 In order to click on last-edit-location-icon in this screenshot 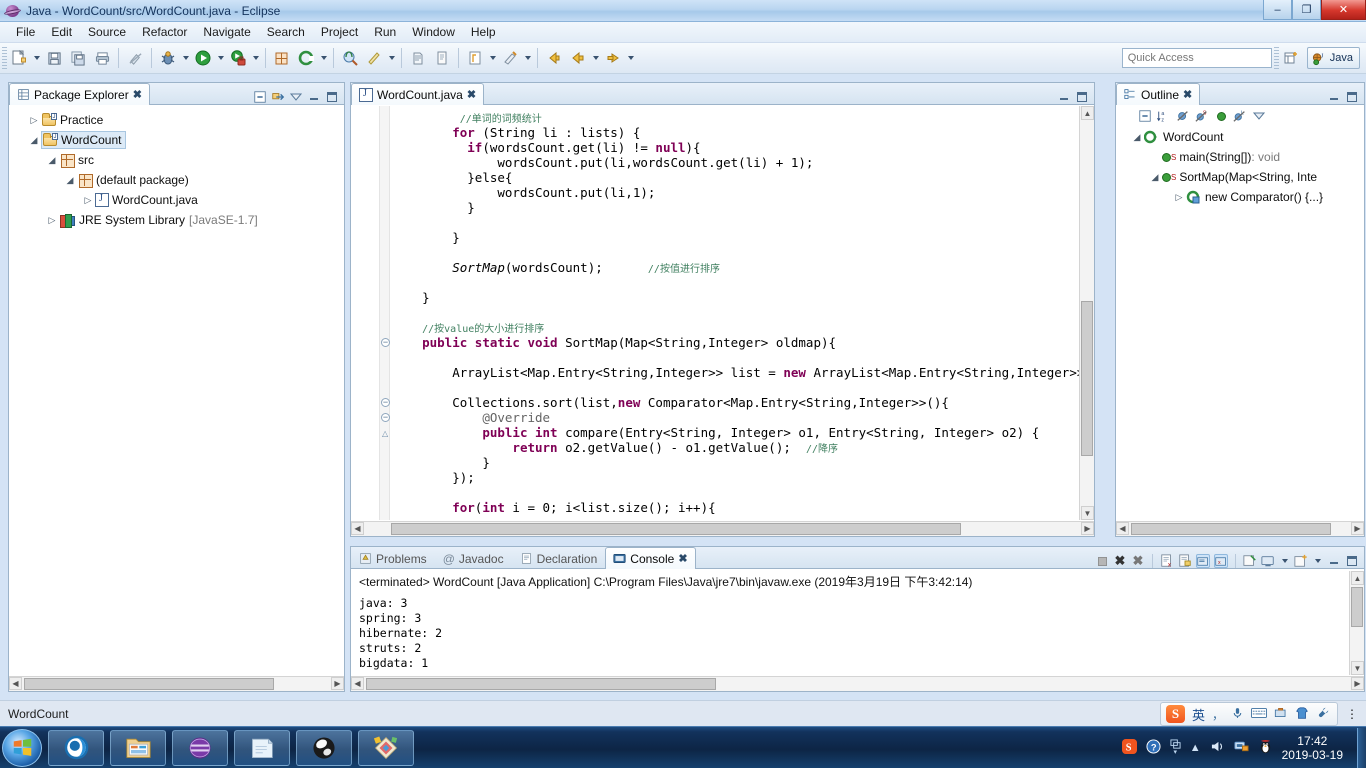, I will do `click(510, 58)`.